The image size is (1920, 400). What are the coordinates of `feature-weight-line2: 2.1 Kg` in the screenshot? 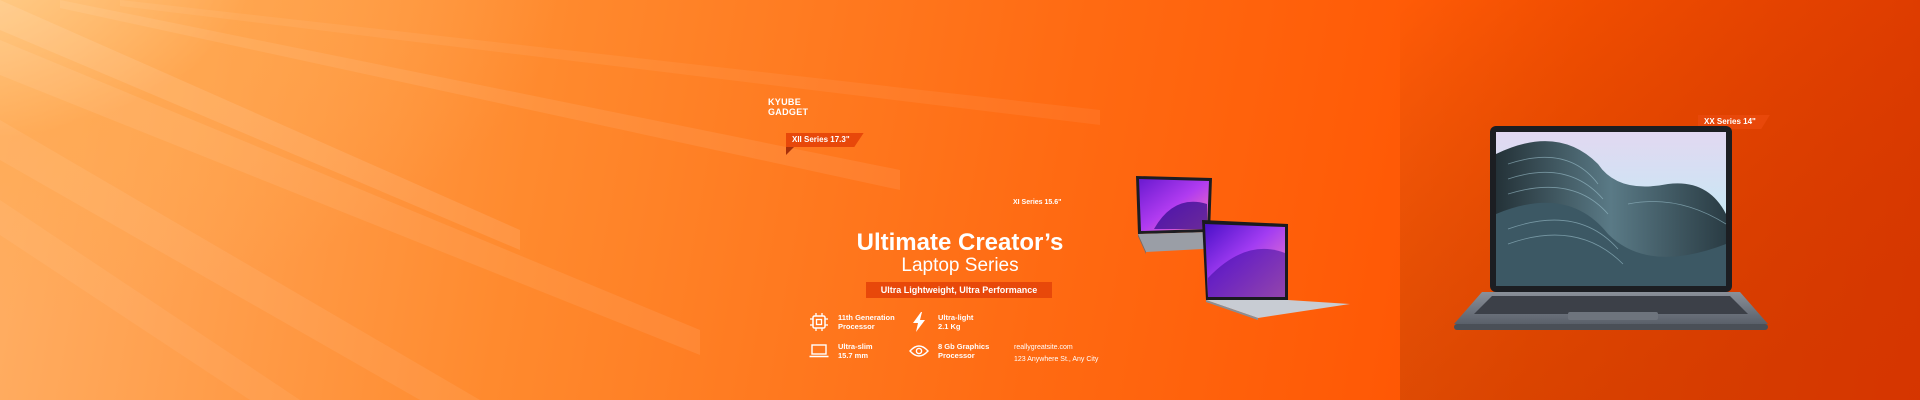 It's located at (949, 326).